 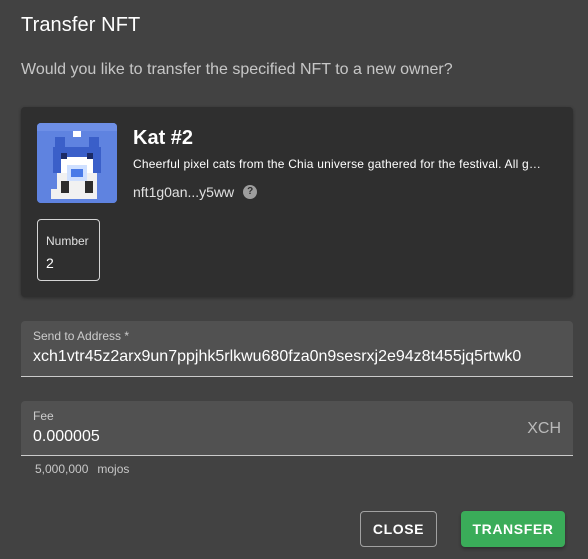 What do you see at coordinates (113, 469) in the screenshot?
I see `fee-mojos-unit: mojos` at bounding box center [113, 469].